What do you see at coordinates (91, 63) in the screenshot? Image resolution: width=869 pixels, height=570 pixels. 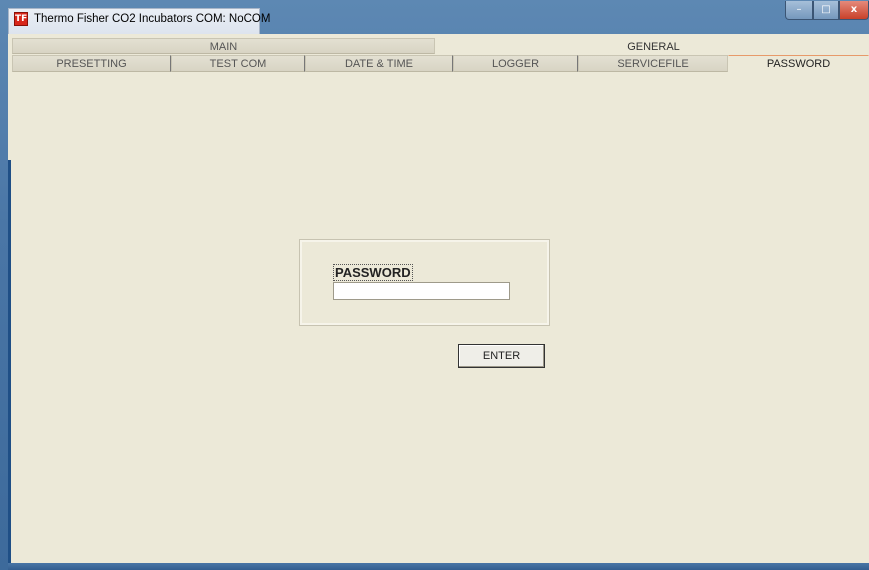 I see `tab-presetting: PRESETTING` at bounding box center [91, 63].